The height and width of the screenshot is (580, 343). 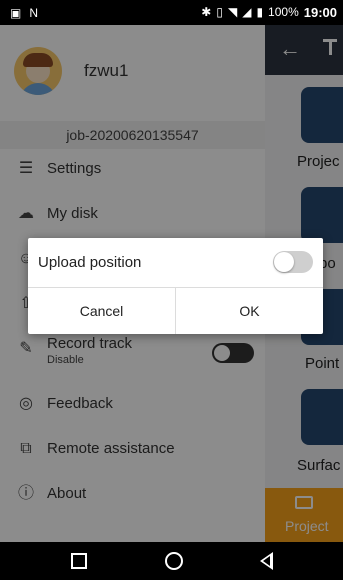 What do you see at coordinates (175, 286) in the screenshot?
I see `upload-position-dialog: Upload position Cancel OK` at bounding box center [175, 286].